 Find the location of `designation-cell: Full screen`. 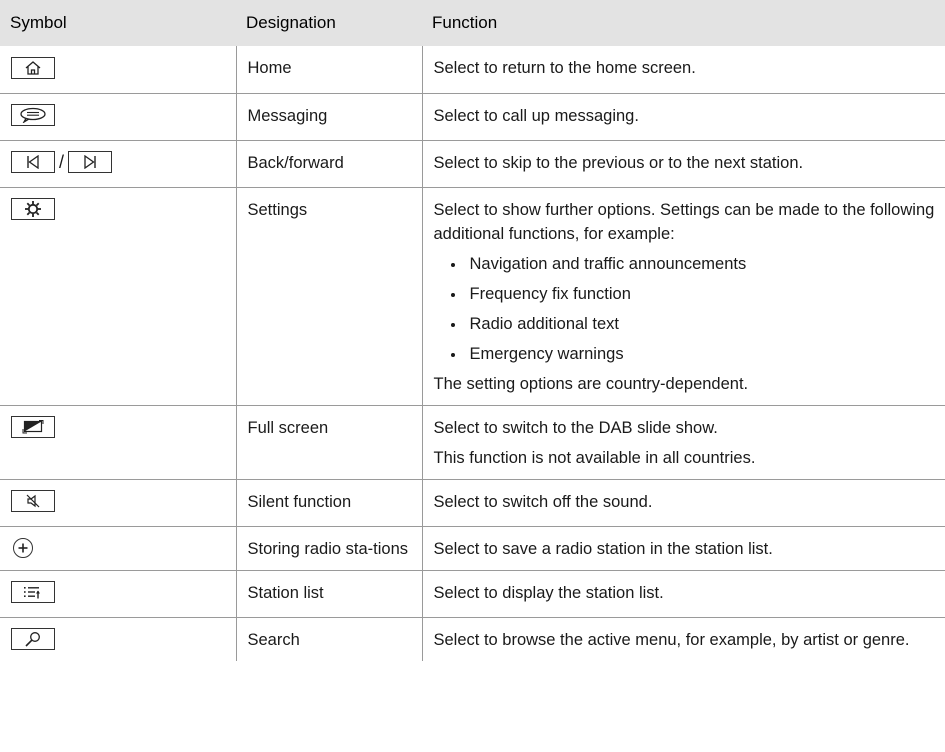

designation-cell: Full screen is located at coordinates (328, 442).